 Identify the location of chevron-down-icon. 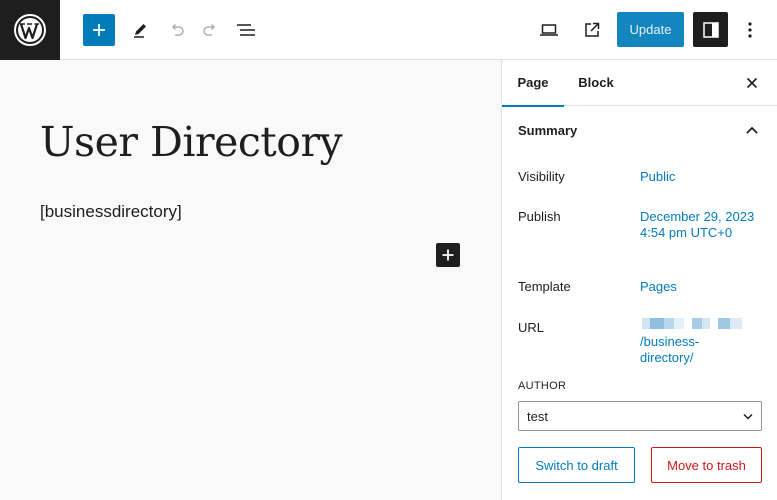
(748, 416).